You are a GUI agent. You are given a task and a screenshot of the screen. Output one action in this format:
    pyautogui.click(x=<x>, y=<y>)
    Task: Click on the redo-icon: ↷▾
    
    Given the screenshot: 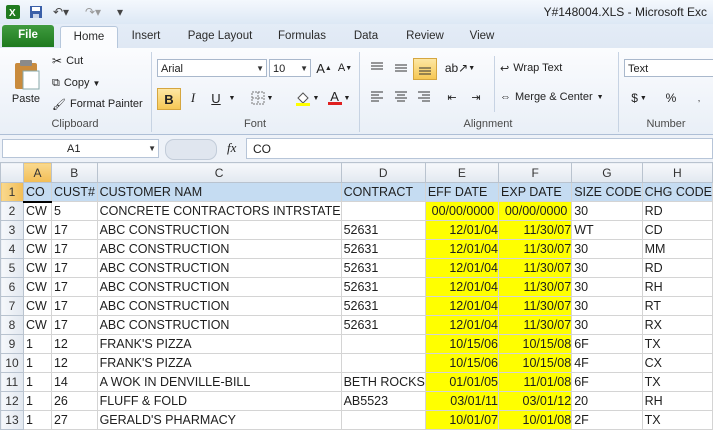 What is the action you would take?
    pyautogui.click(x=93, y=12)
    